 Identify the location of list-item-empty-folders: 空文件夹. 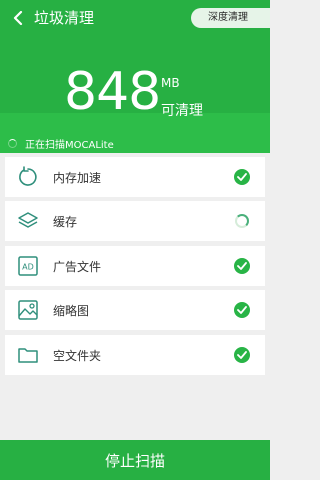
(135, 355).